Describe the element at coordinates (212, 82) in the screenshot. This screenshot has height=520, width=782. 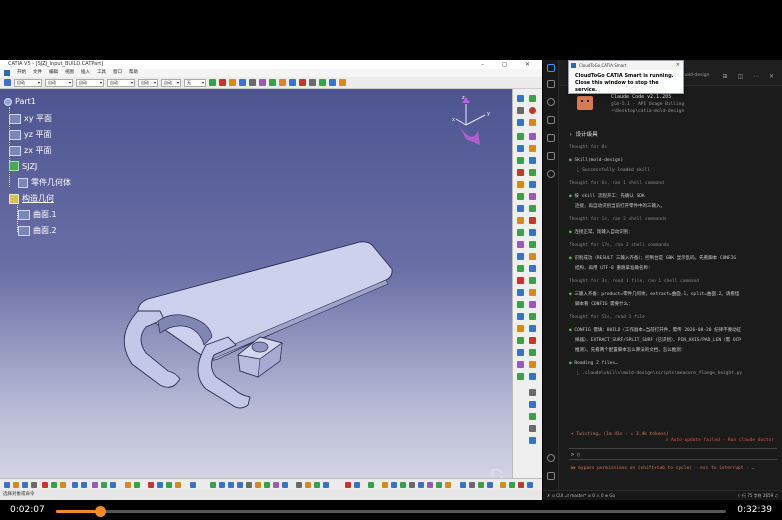
I see `move-icon` at that location.